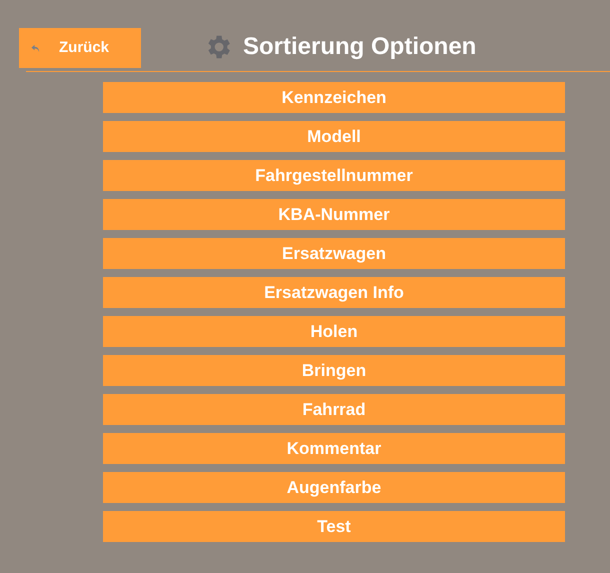 The width and height of the screenshot is (610, 573). Describe the element at coordinates (334, 97) in the screenshot. I see `sort-option-button: Kennzeichen` at that location.